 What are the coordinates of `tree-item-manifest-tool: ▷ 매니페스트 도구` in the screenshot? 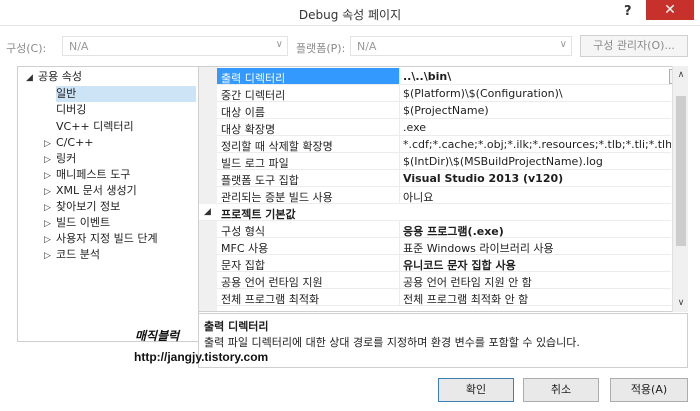 It's located at (87, 175).